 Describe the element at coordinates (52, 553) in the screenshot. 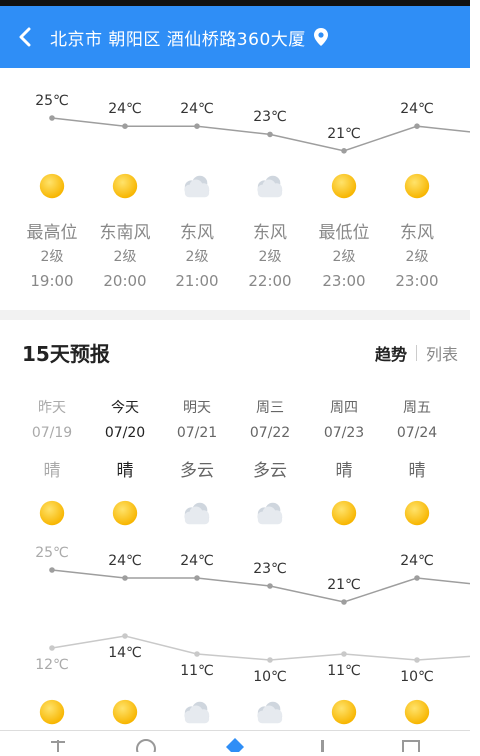

I see `high-temp-label: 25℃` at that location.